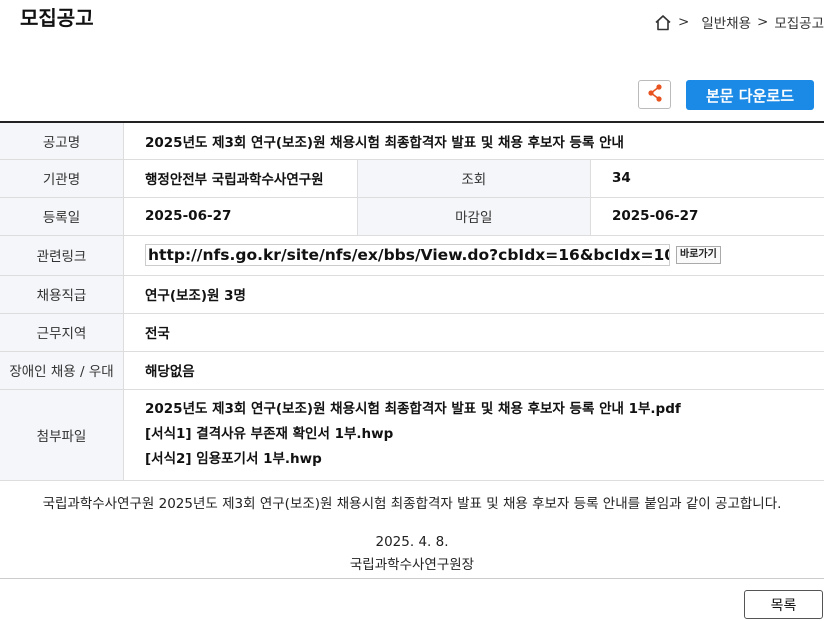 This screenshot has height=621, width=824. What do you see at coordinates (750, 95) in the screenshot?
I see `download-body-button: 본문 다운로드` at bounding box center [750, 95].